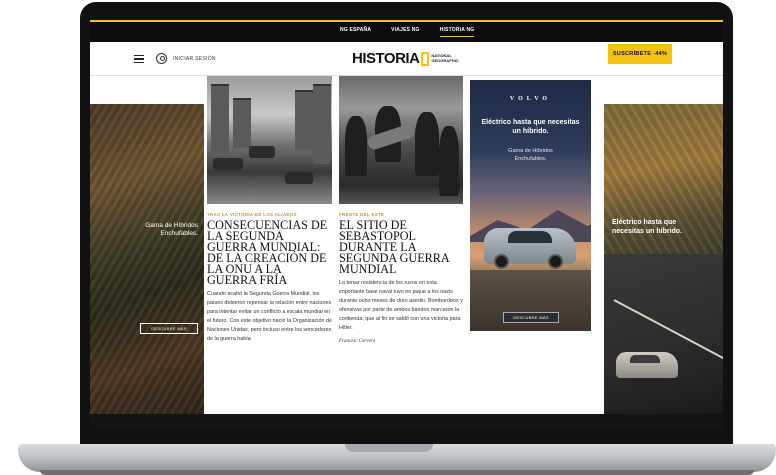  What do you see at coordinates (406, 422) in the screenshot?
I see `screen-bottom-bezel` at bounding box center [406, 422].